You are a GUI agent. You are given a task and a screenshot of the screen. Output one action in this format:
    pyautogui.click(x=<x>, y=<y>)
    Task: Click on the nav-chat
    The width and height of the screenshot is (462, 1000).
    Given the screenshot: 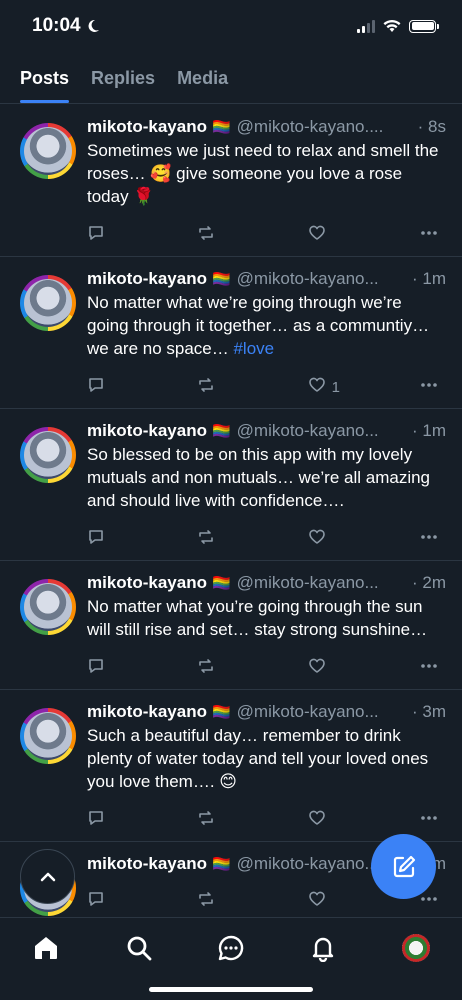 What is the action you would take?
    pyautogui.click(x=231, y=948)
    